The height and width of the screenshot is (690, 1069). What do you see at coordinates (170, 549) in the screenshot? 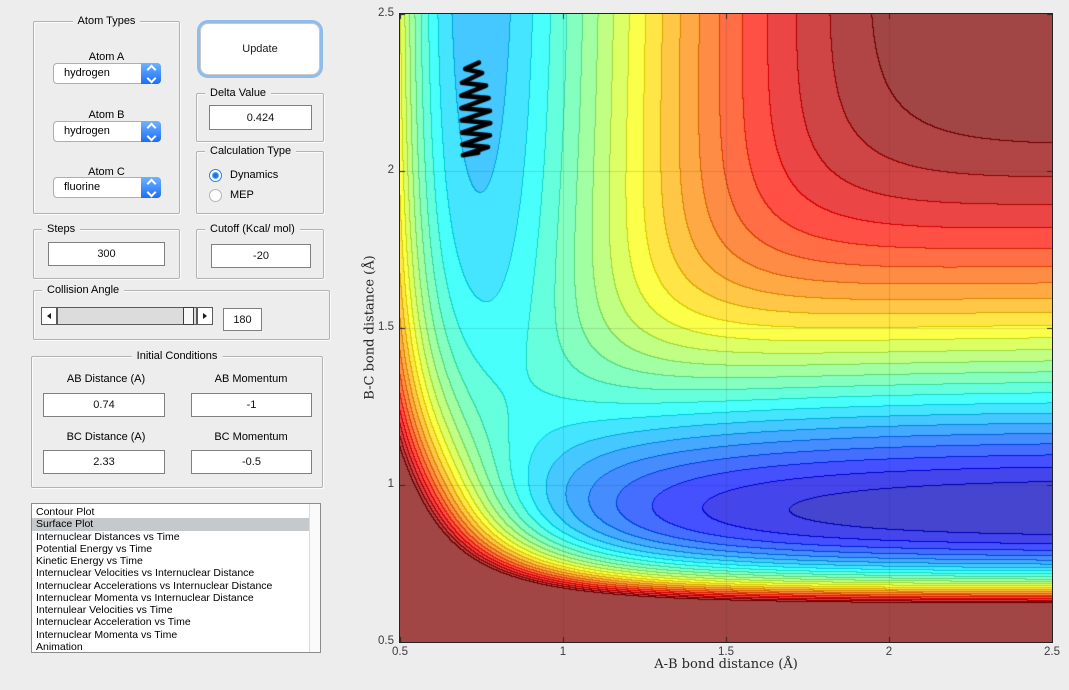
I see `list-item: Potential Energy vs Time` at bounding box center [170, 549].